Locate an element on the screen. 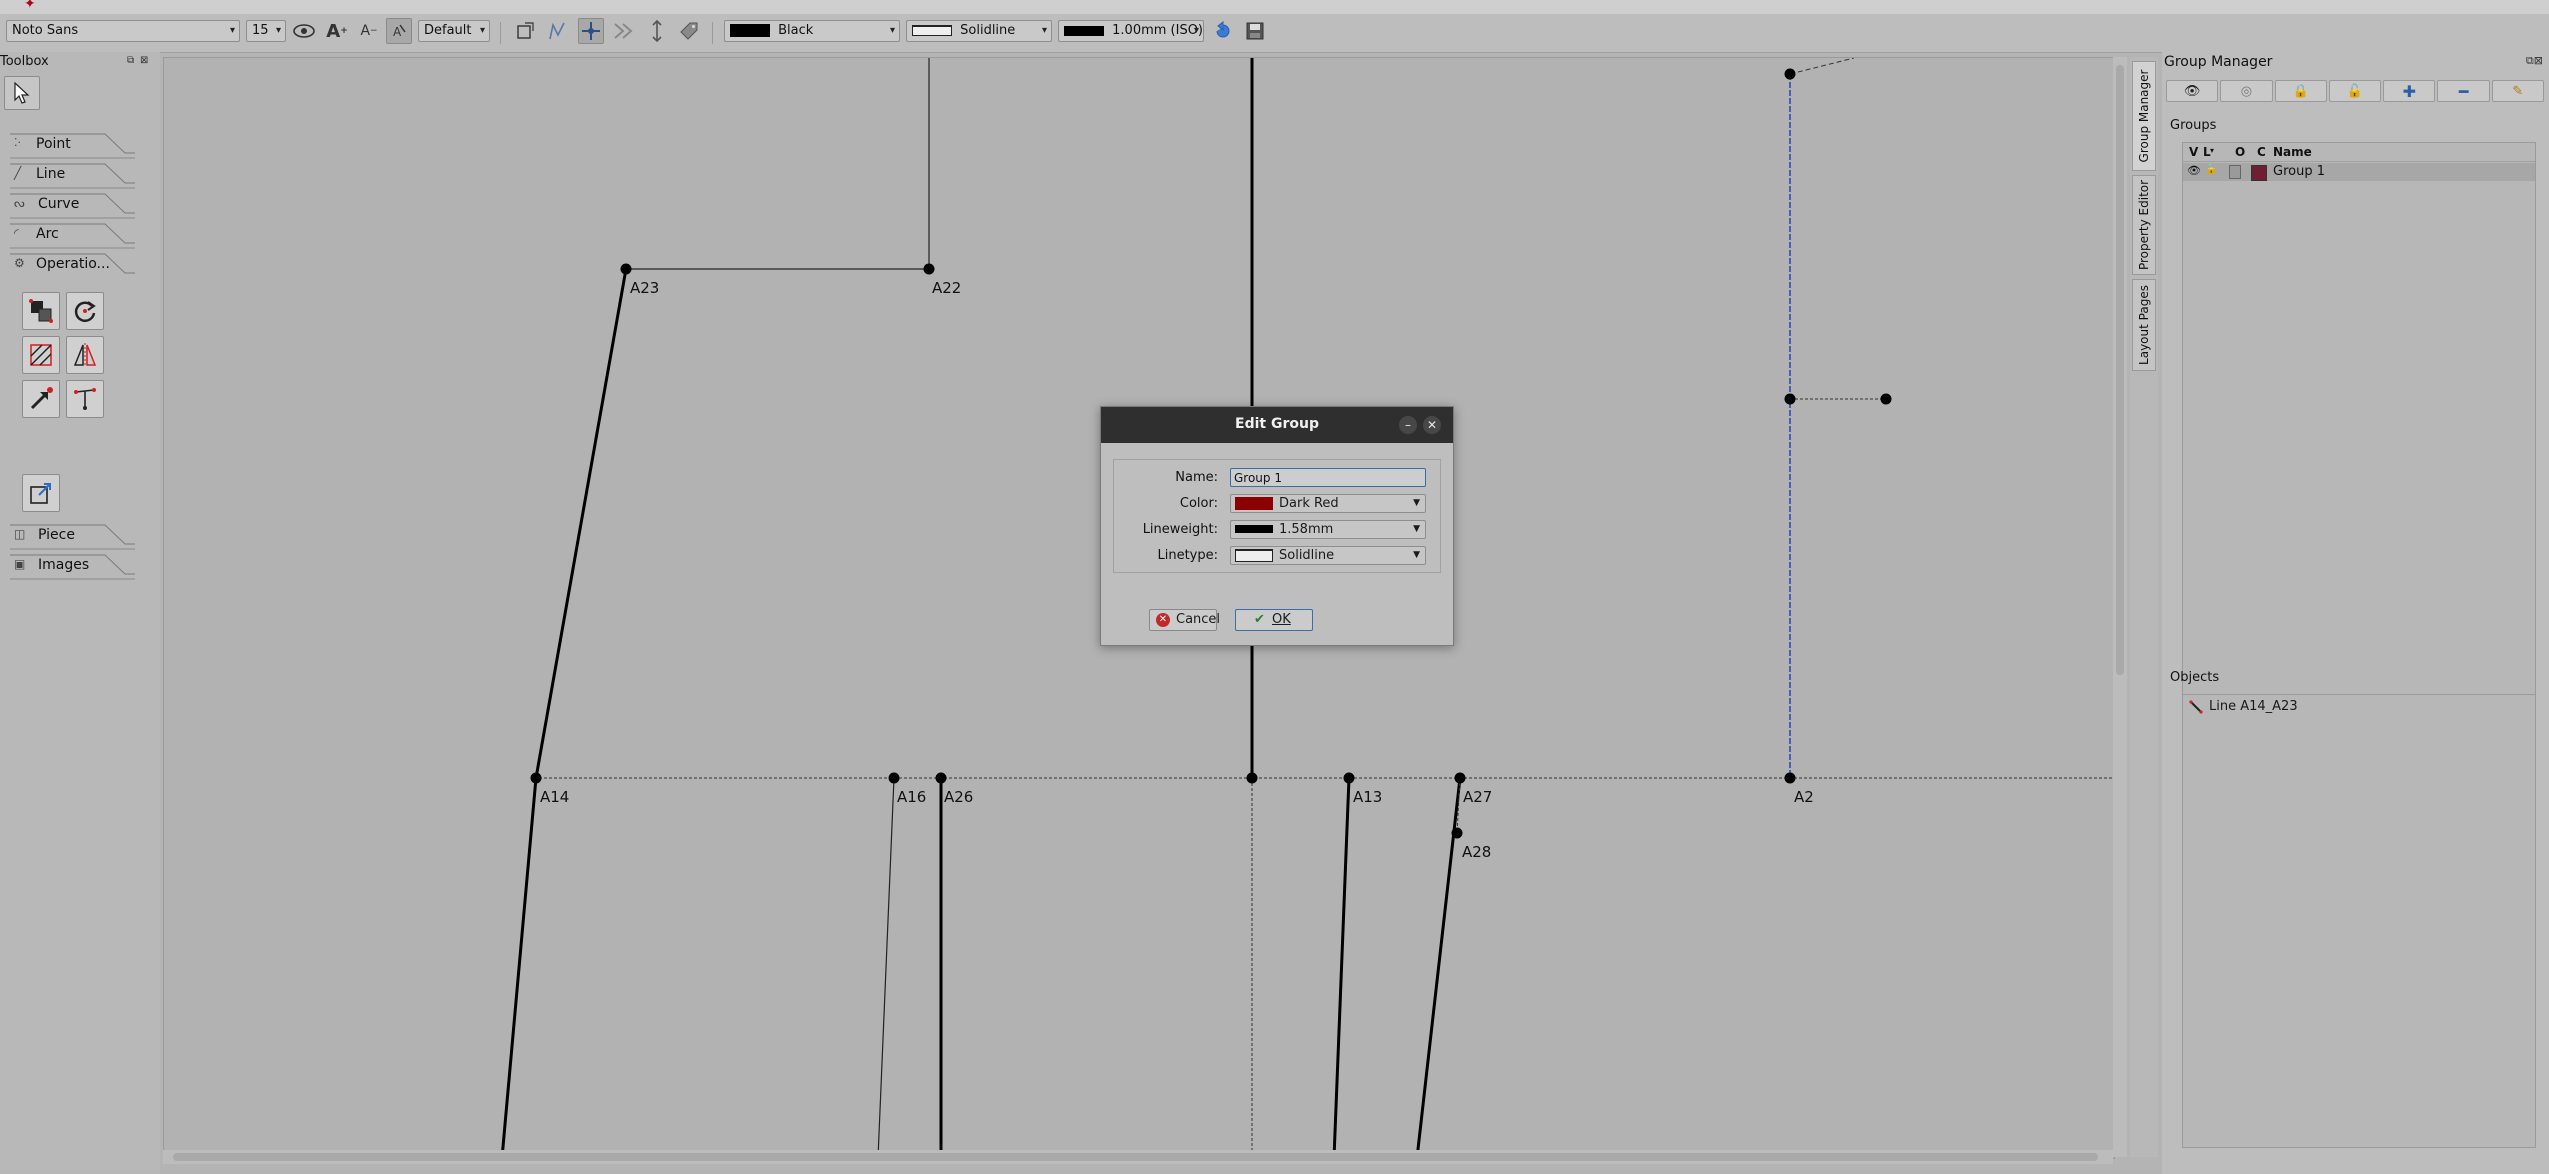  float-close-icons: ⧉⊠ is located at coordinates (2534, 61).